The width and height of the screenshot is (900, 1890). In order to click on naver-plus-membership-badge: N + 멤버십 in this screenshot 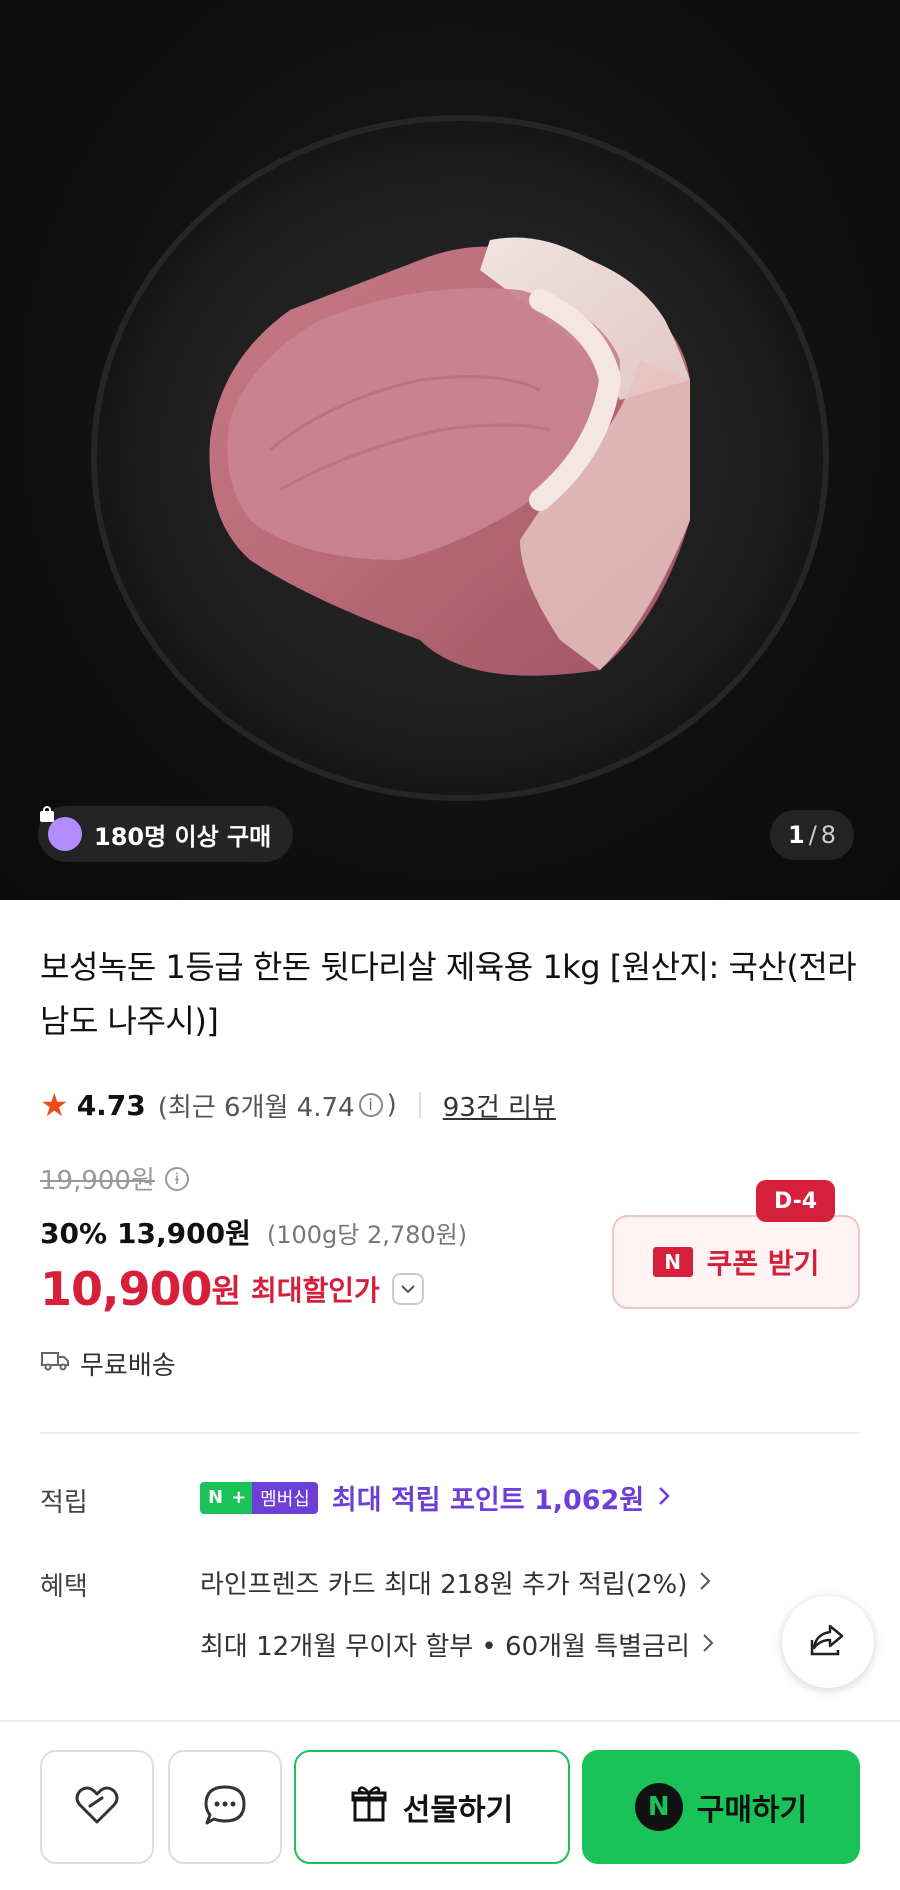, I will do `click(259, 1497)`.